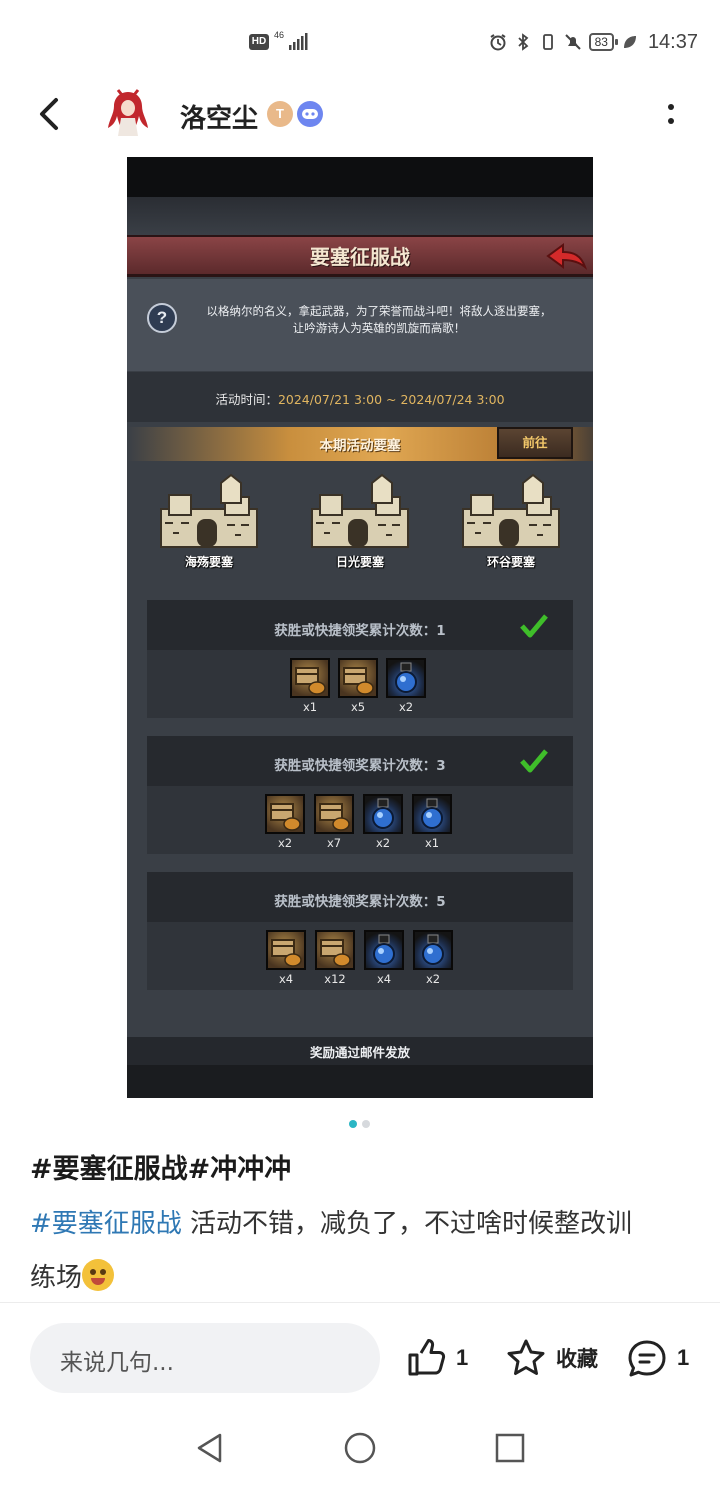 The width and height of the screenshot is (720, 1485). I want to click on fortress-section-title: 本期活动要塞, so click(360, 446).